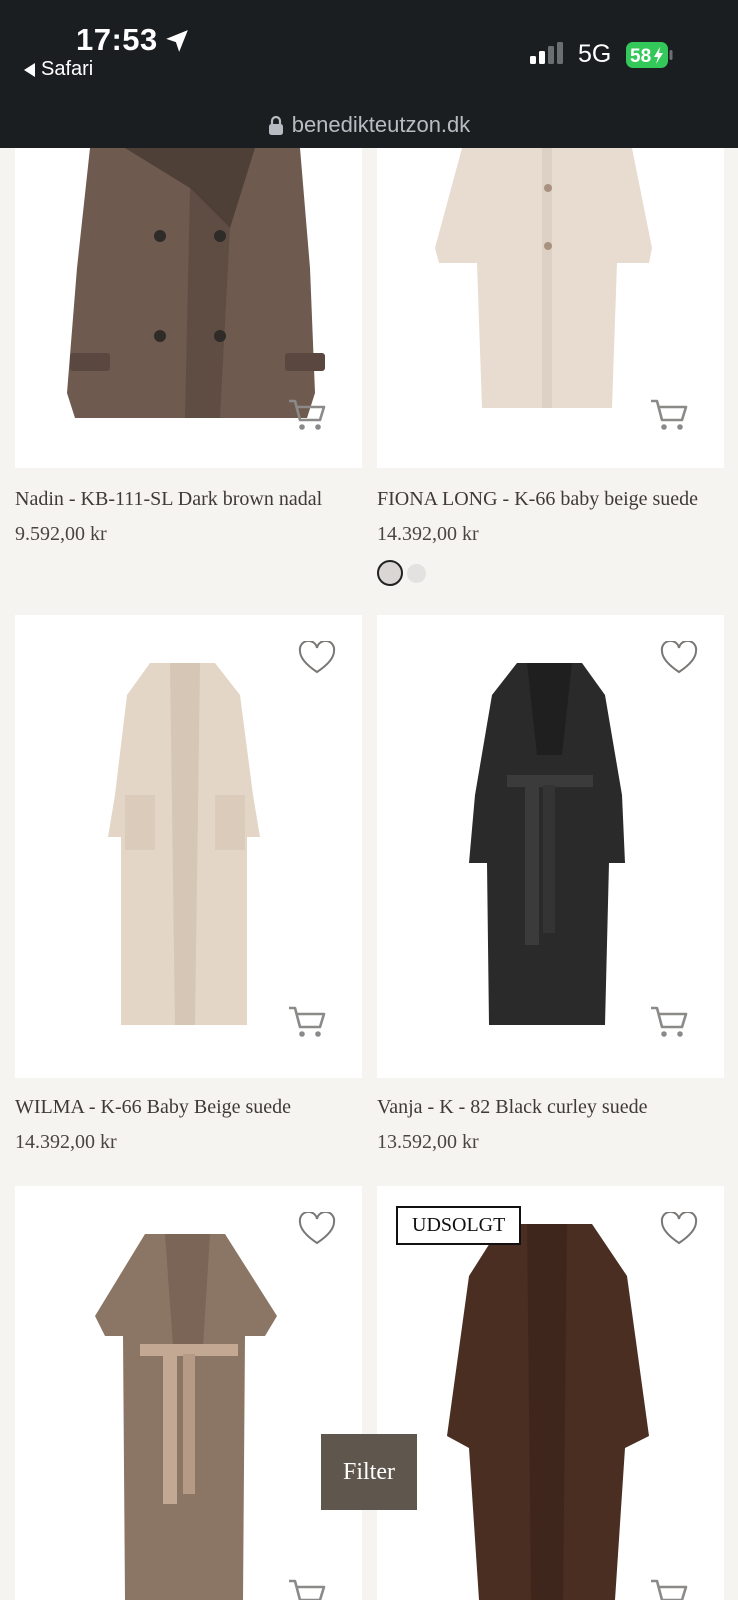 The image size is (738, 1600). What do you see at coordinates (595, 54) in the screenshot?
I see `network-type: 5G` at bounding box center [595, 54].